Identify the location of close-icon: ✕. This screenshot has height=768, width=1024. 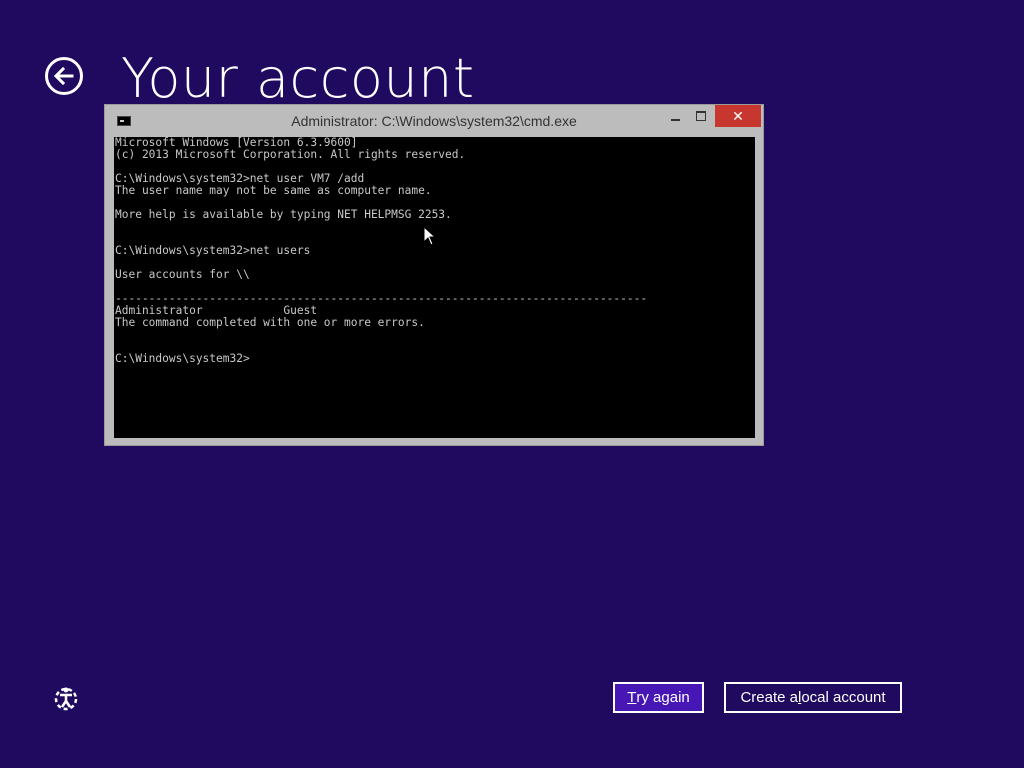
(738, 115).